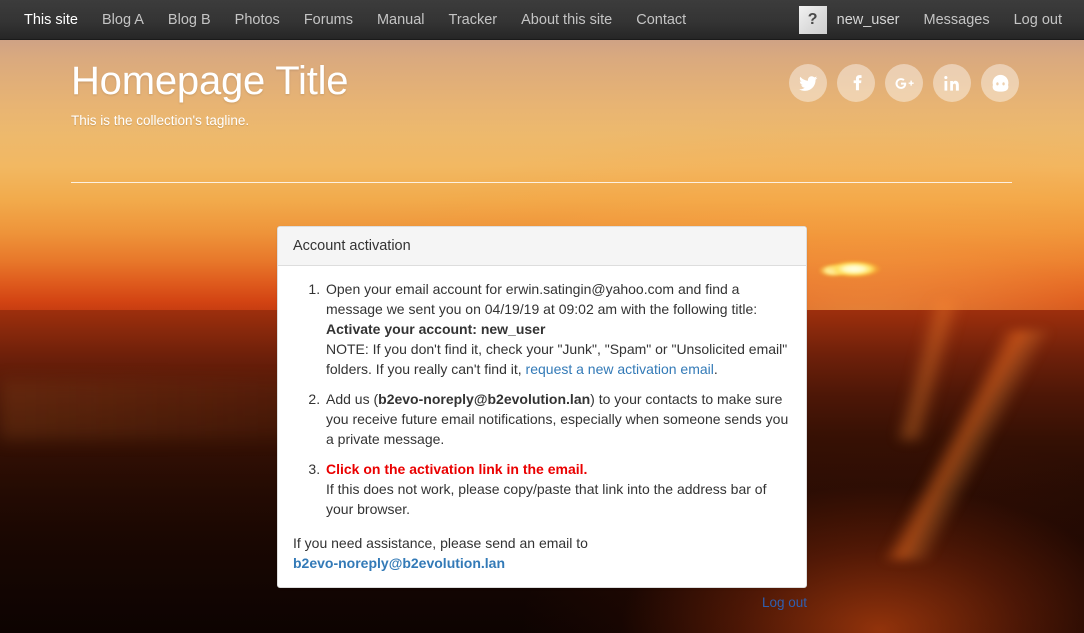  What do you see at coordinates (123, 20) in the screenshot?
I see `nav-item-blog-a: Blog A` at bounding box center [123, 20].